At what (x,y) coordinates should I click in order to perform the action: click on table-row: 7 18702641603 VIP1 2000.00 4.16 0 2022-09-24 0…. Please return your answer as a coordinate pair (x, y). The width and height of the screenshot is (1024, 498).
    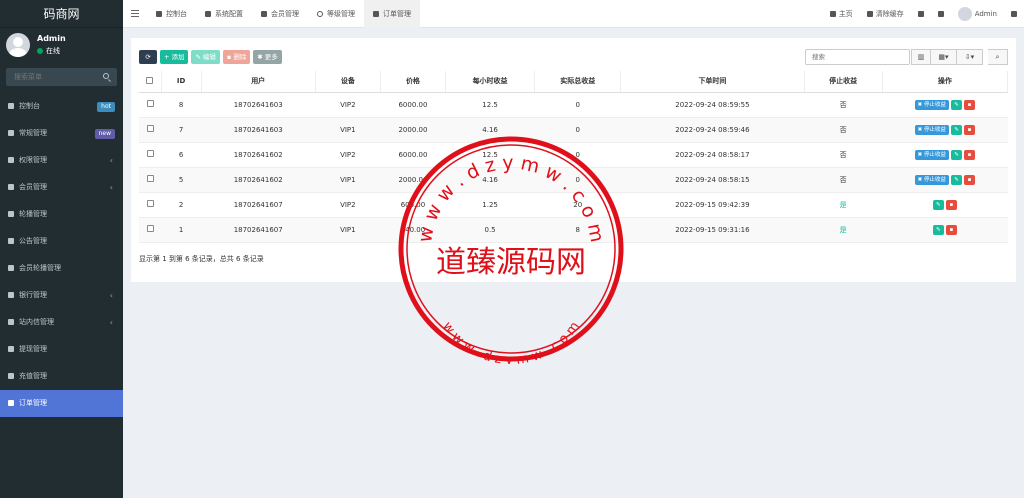
    Looking at the image, I should click on (573, 130).